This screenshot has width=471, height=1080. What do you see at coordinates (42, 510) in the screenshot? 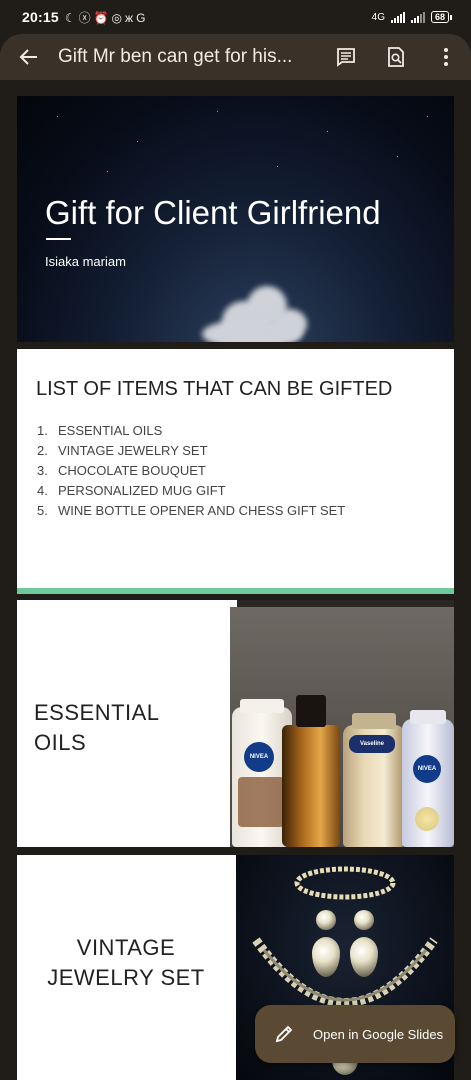
I see `list-item-number: 5.` at bounding box center [42, 510].